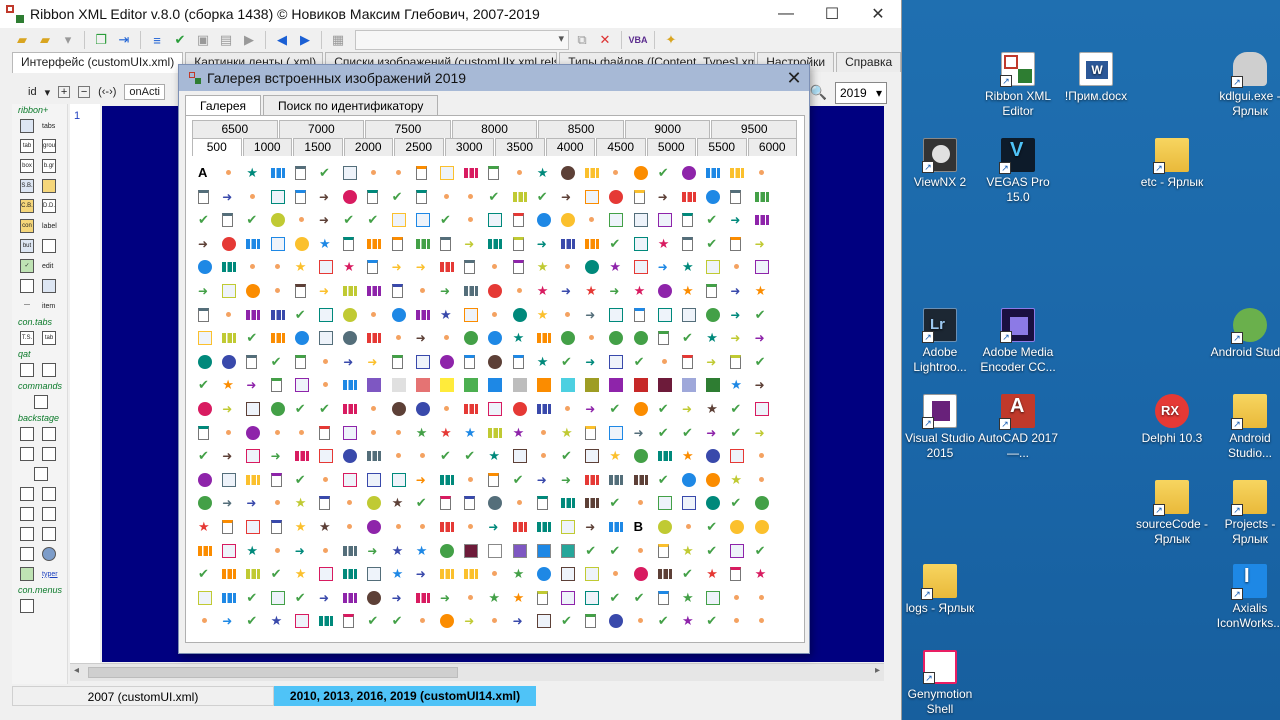 This screenshot has width=1280, height=720. Describe the element at coordinates (1018, 171) in the screenshot. I see `desktop-icon-vegas: V ↗ VEGAS Pro 15.0` at that location.